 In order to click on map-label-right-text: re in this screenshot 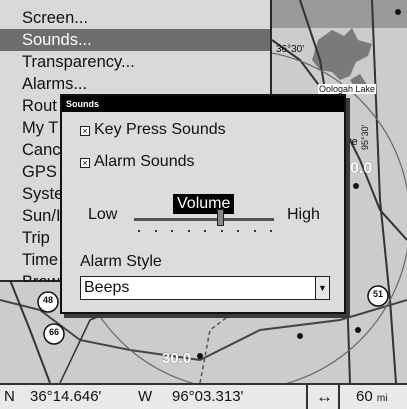, I will do `click(353, 142)`.